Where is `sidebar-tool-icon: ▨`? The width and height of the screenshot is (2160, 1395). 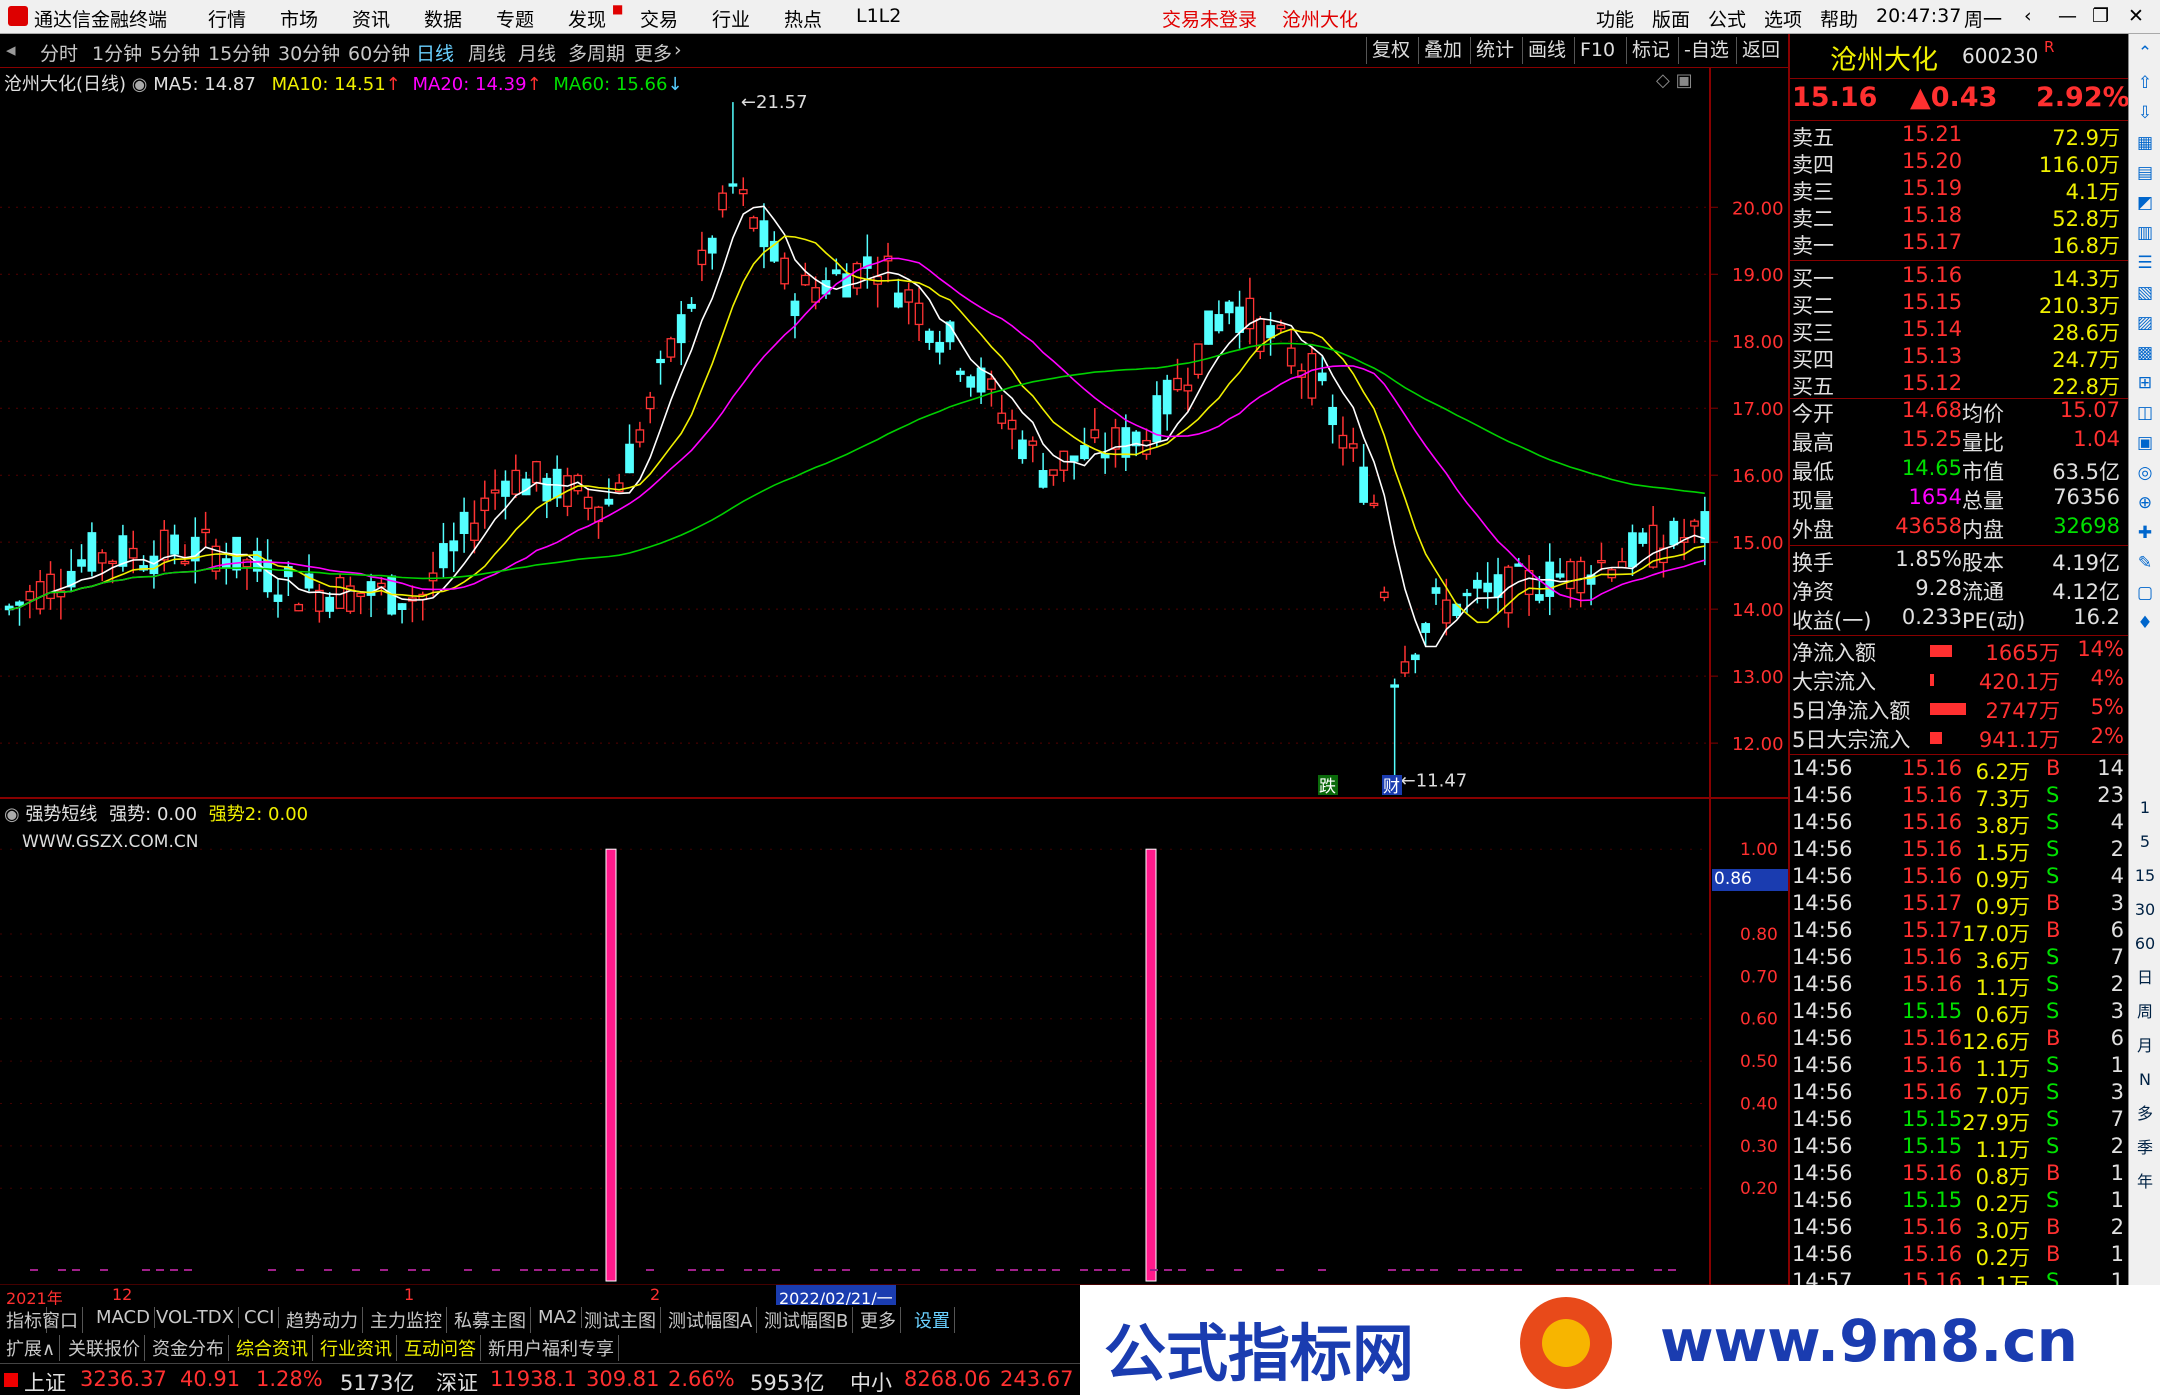
sidebar-tool-icon: ▨ is located at coordinates (2145, 323).